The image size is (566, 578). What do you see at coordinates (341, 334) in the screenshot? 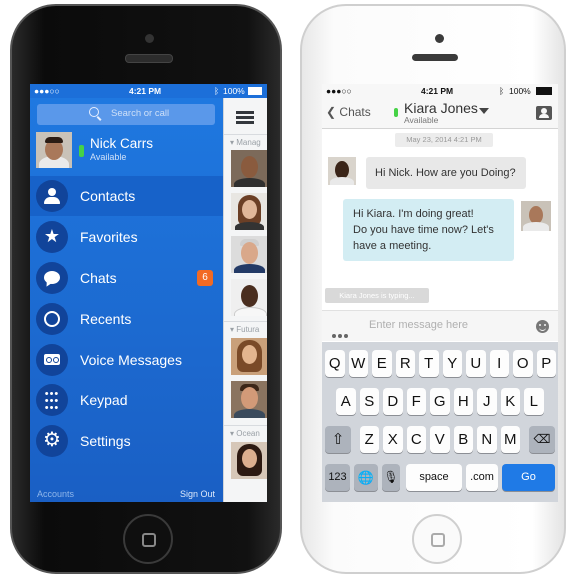
I see `more-options-icon` at bounding box center [341, 334].